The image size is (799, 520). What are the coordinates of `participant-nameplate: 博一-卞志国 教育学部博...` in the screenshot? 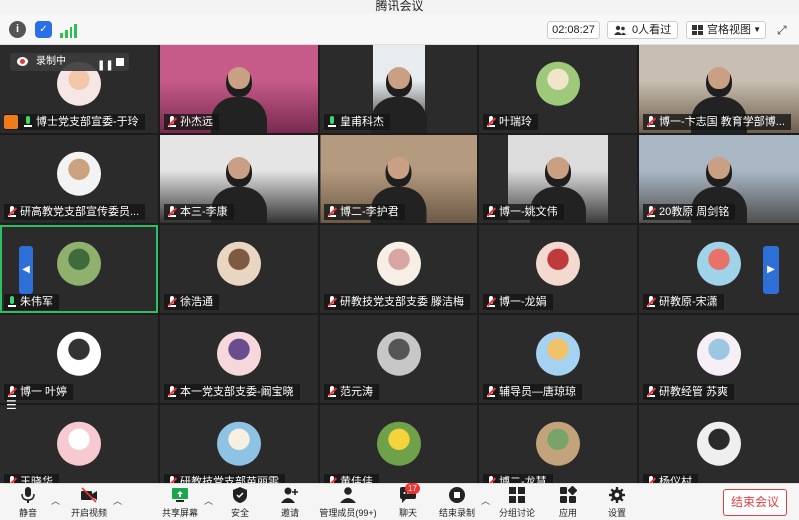 It's located at (717, 122).